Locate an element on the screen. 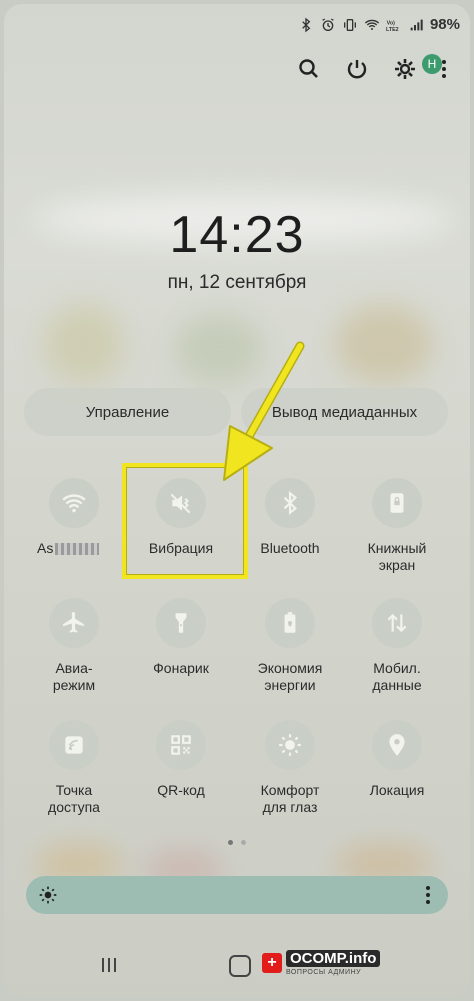  watermark-tagline: ВОПРОСЫ АДМИНУ is located at coordinates (324, 972).